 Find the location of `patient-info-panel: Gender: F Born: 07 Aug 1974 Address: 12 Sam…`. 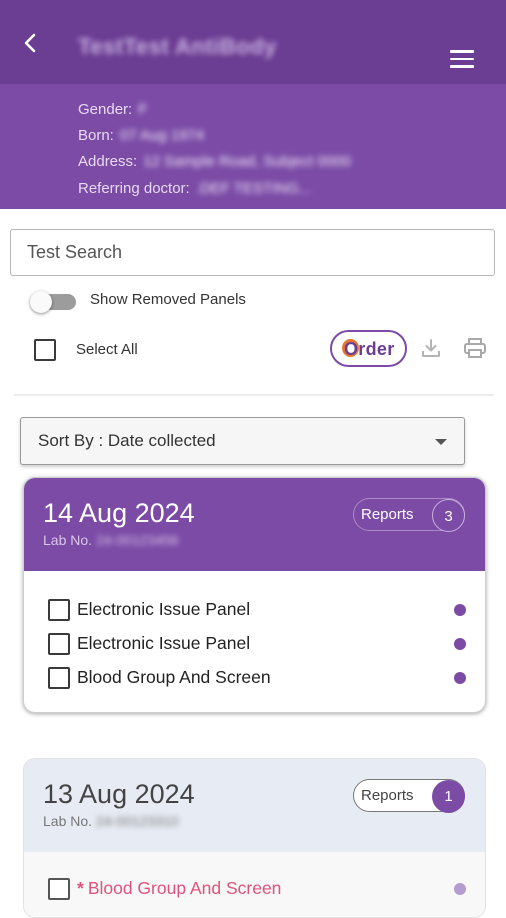

patient-info-panel: Gender: F Born: 07 Aug 1974 Address: 12 Sam… is located at coordinates (253, 146).